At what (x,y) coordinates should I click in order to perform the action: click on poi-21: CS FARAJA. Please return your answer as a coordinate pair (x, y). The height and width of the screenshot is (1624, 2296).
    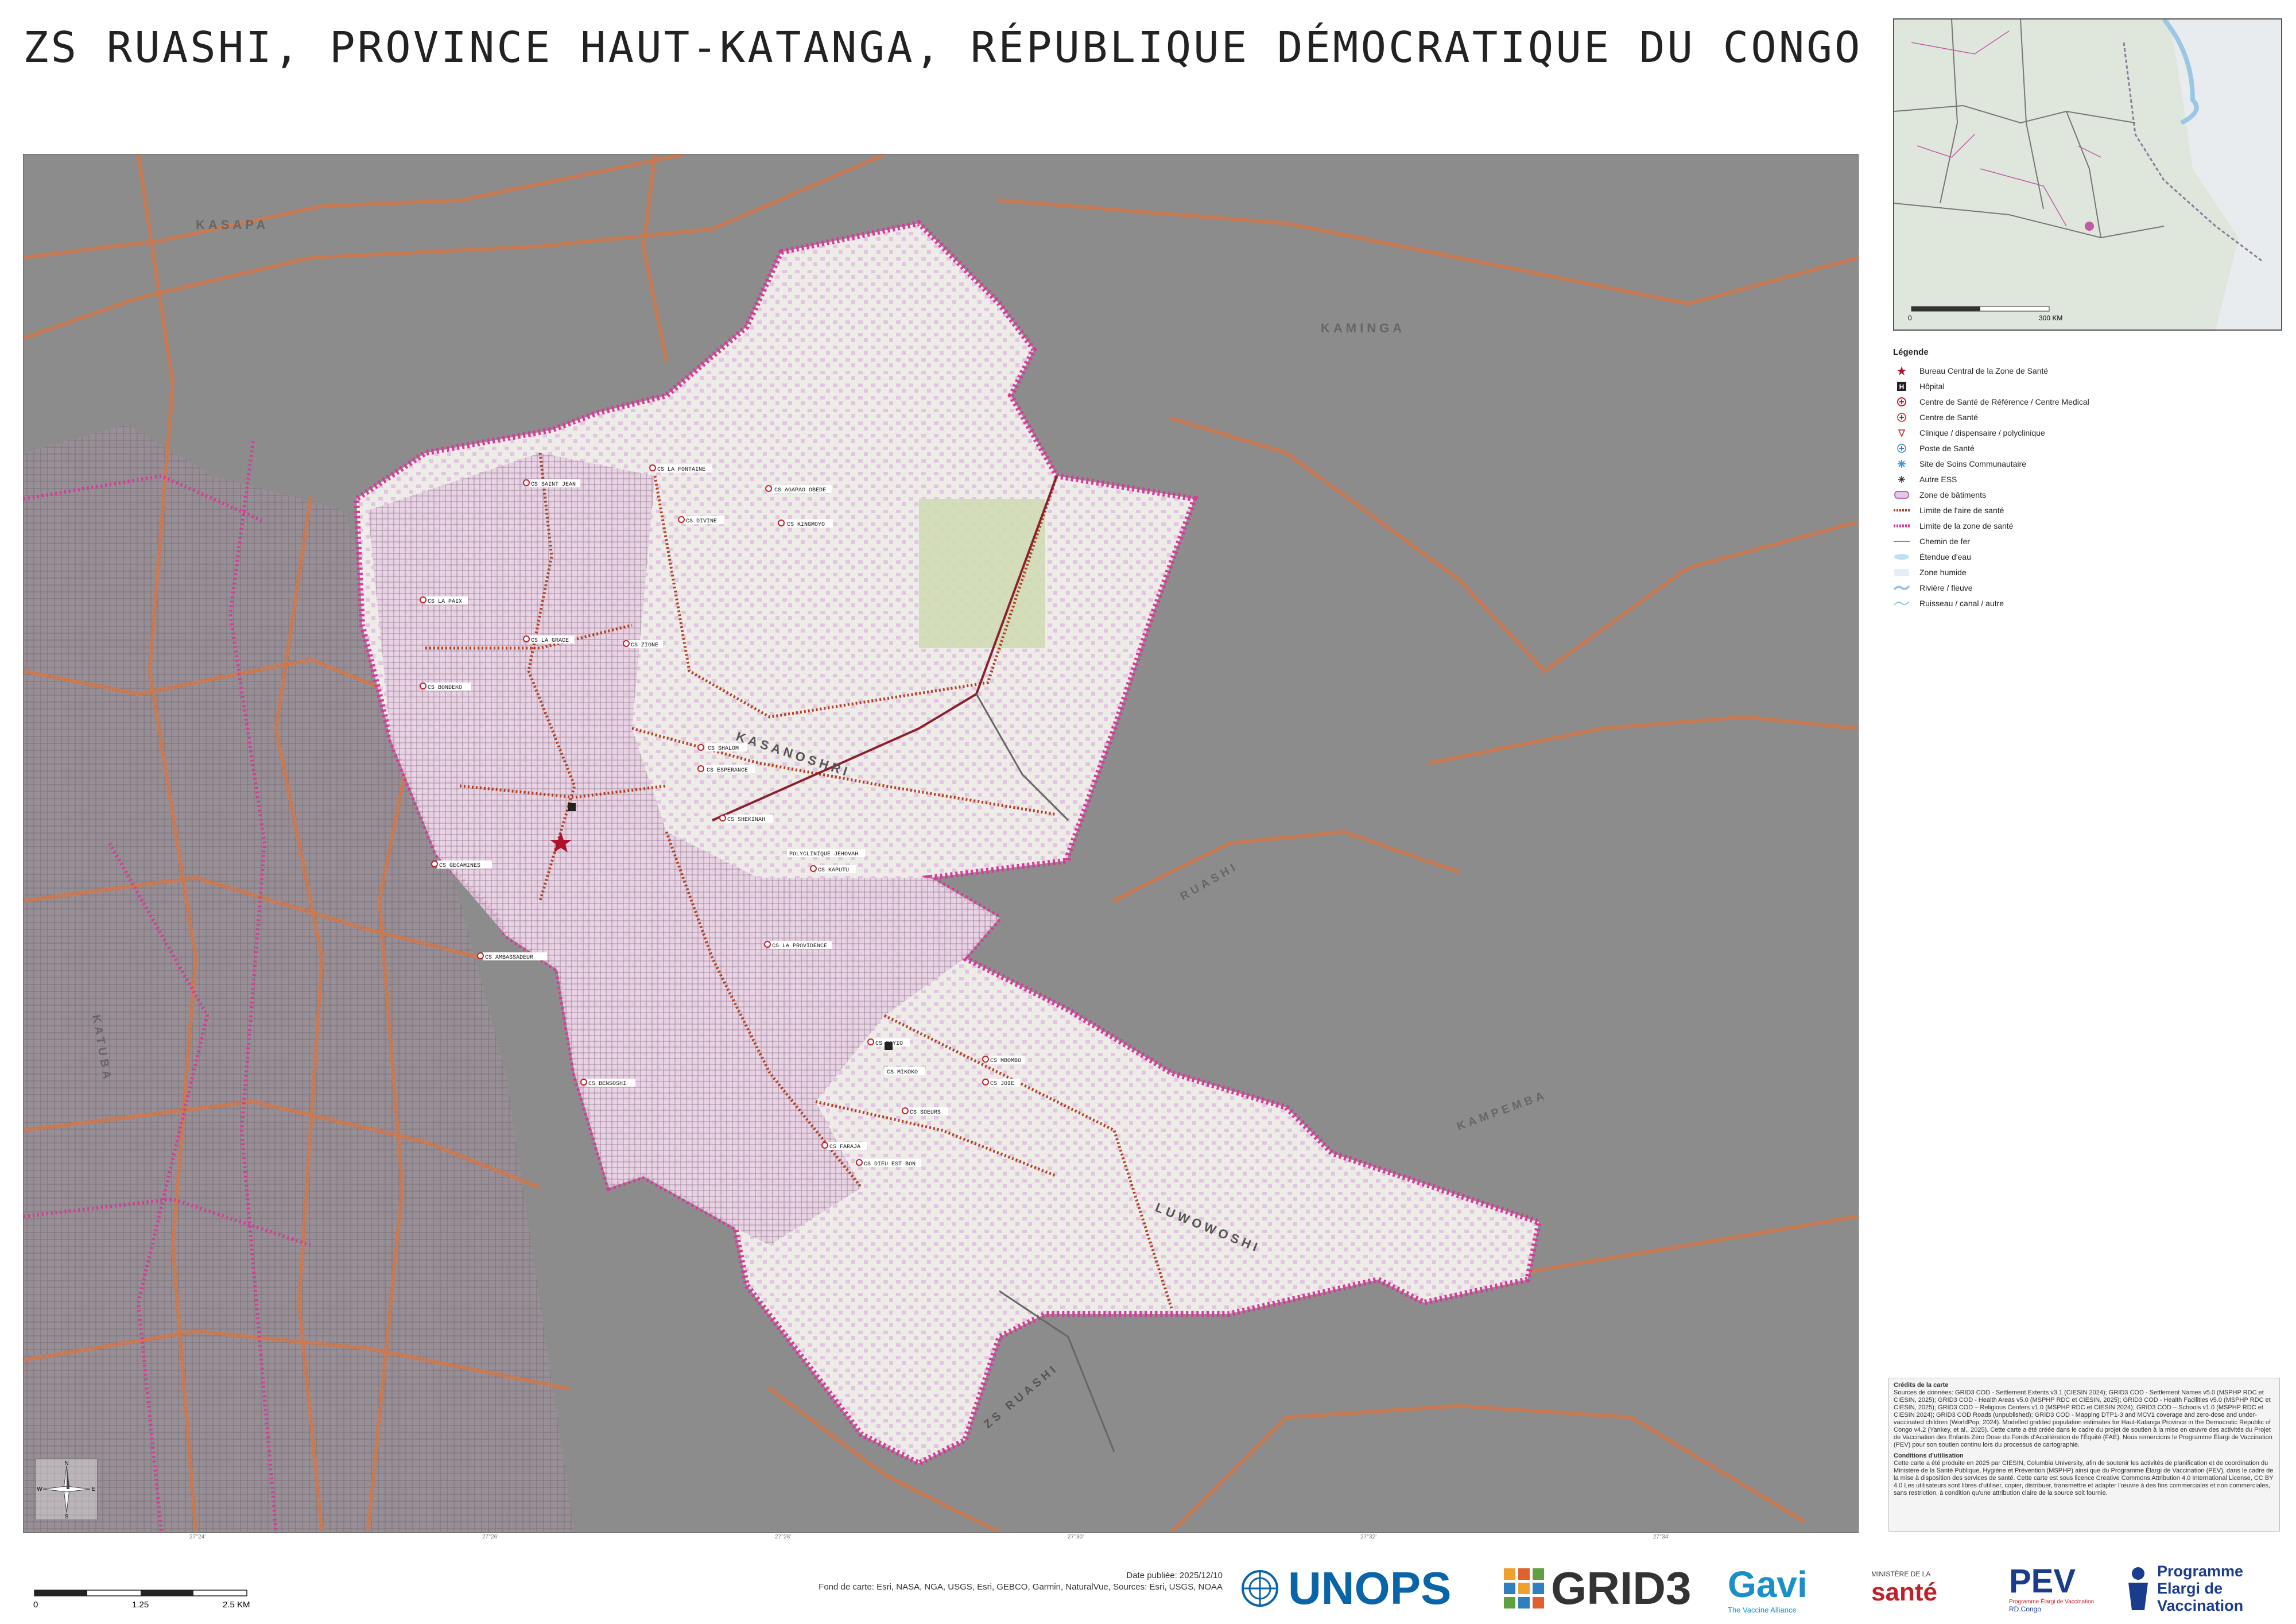
    Looking at the image, I should click on (847, 1146).